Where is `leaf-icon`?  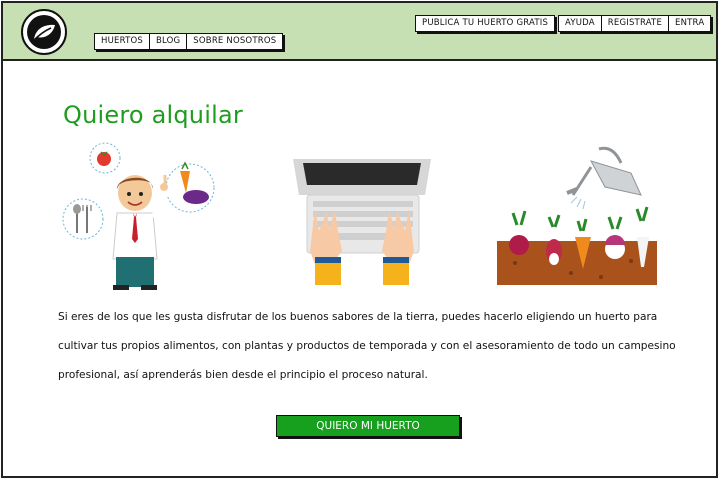
leaf-icon is located at coordinates (44, 32).